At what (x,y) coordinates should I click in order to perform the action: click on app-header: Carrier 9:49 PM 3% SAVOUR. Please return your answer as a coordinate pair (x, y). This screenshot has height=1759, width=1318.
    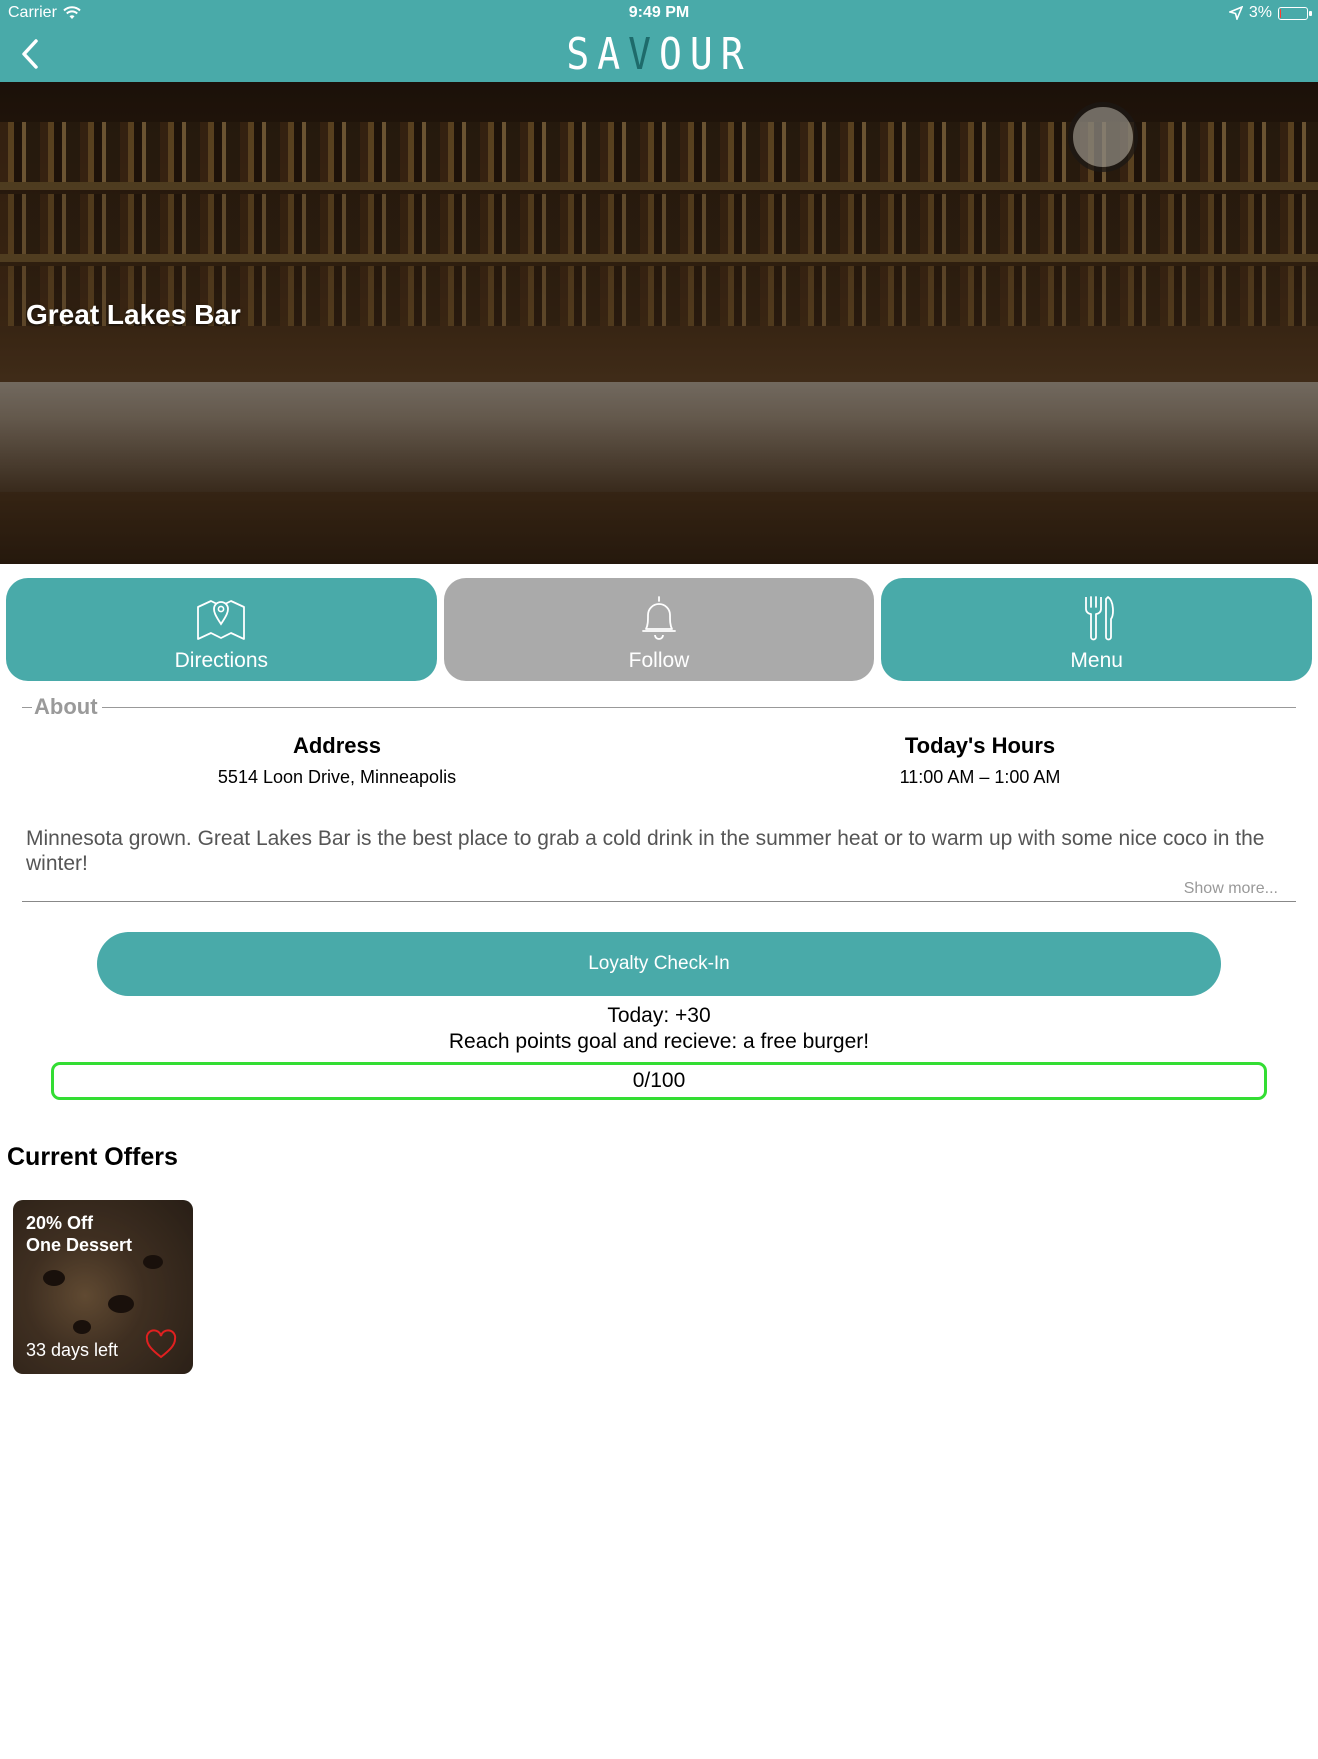
    Looking at the image, I should click on (659, 41).